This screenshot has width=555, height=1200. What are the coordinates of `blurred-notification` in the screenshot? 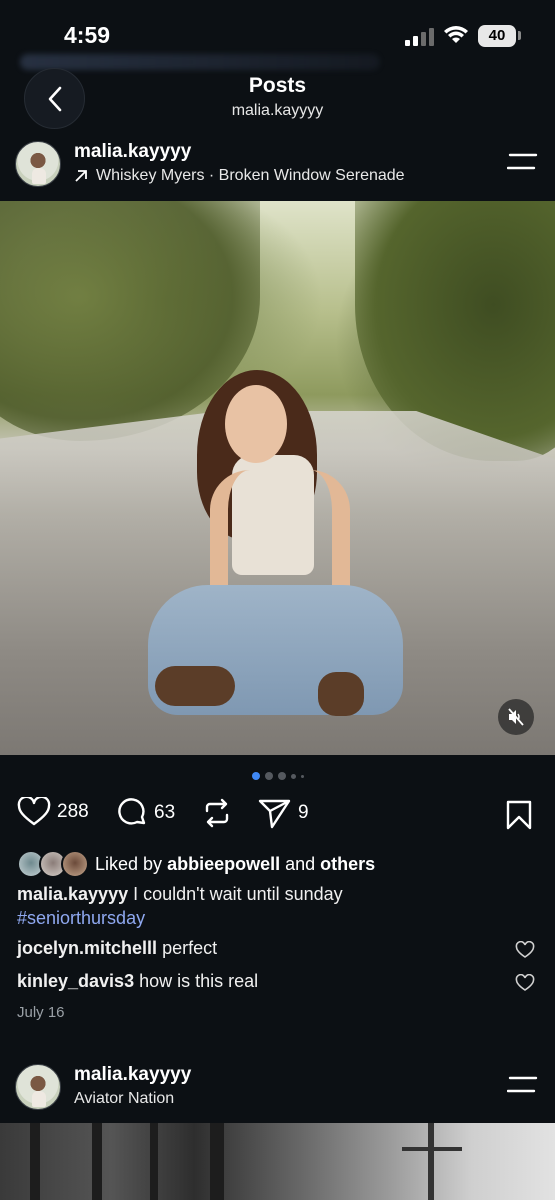 It's located at (200, 62).